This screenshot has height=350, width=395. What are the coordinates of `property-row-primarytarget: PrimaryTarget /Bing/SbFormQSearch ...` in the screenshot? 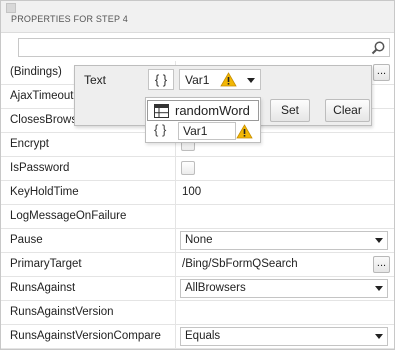 It's located at (197, 265).